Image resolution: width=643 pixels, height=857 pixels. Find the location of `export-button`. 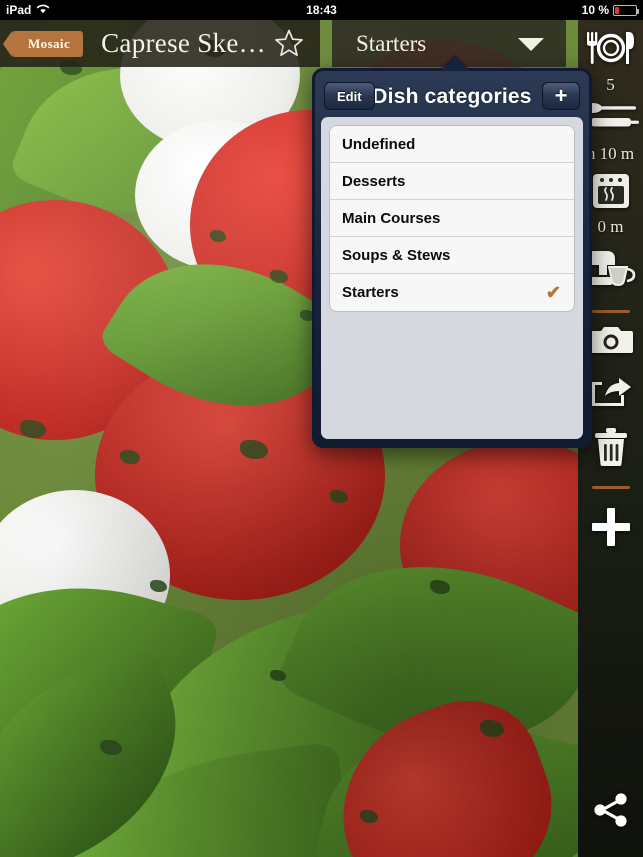

export-button is located at coordinates (611, 393).